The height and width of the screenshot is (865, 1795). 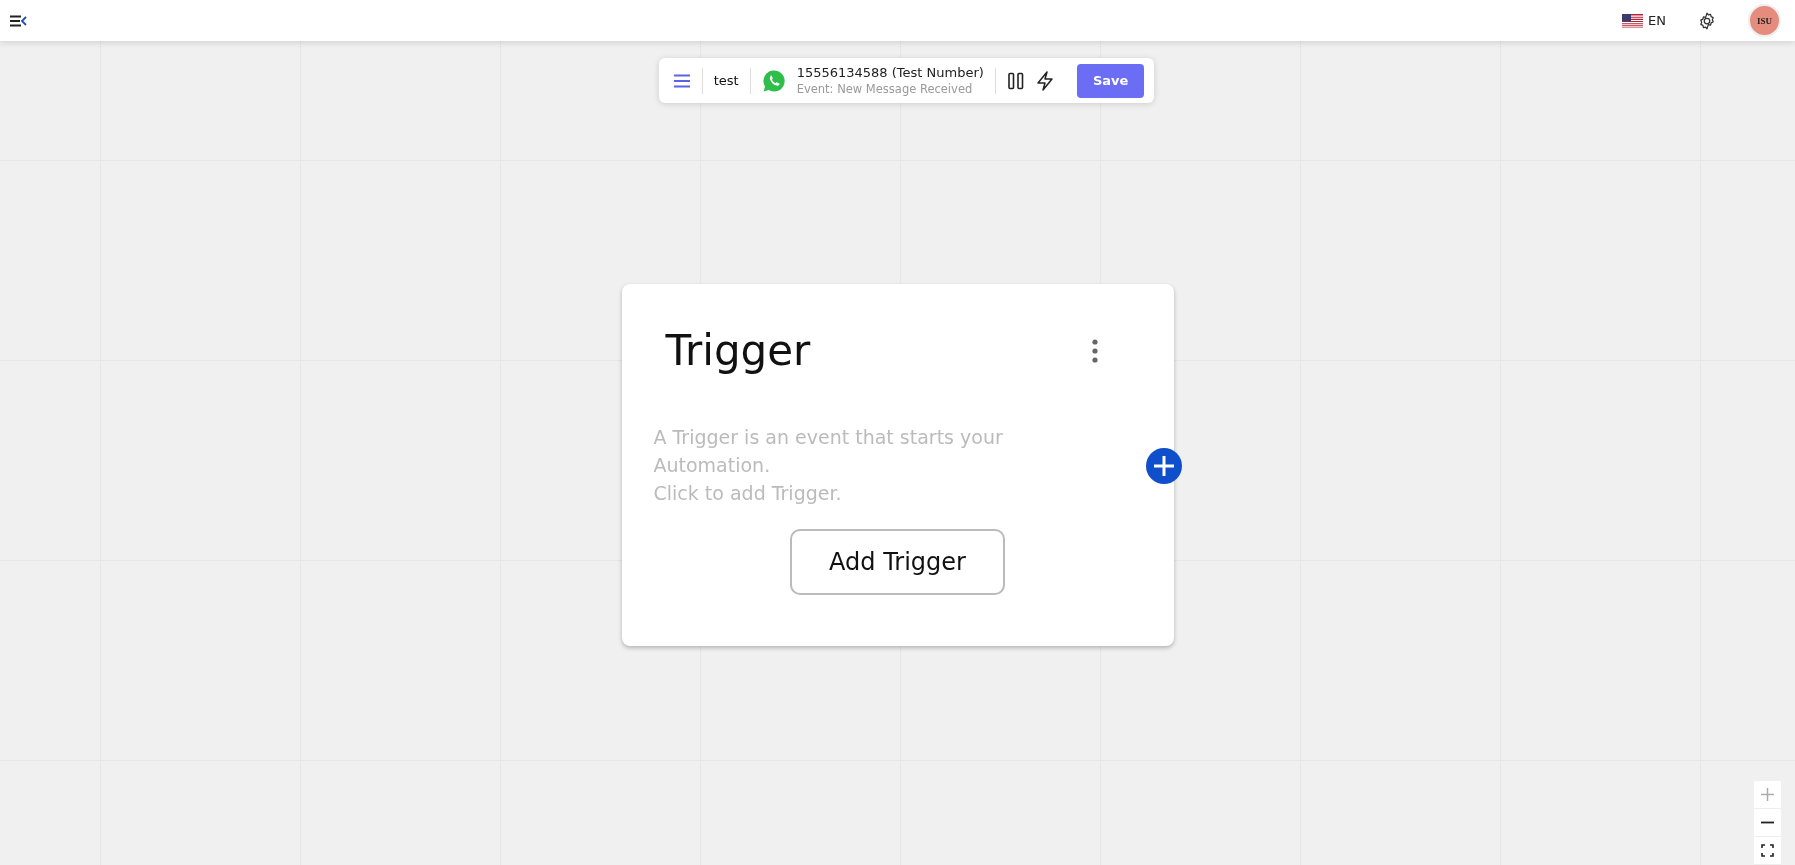 What do you see at coordinates (1044, 80) in the screenshot?
I see `lightning-icon` at bounding box center [1044, 80].